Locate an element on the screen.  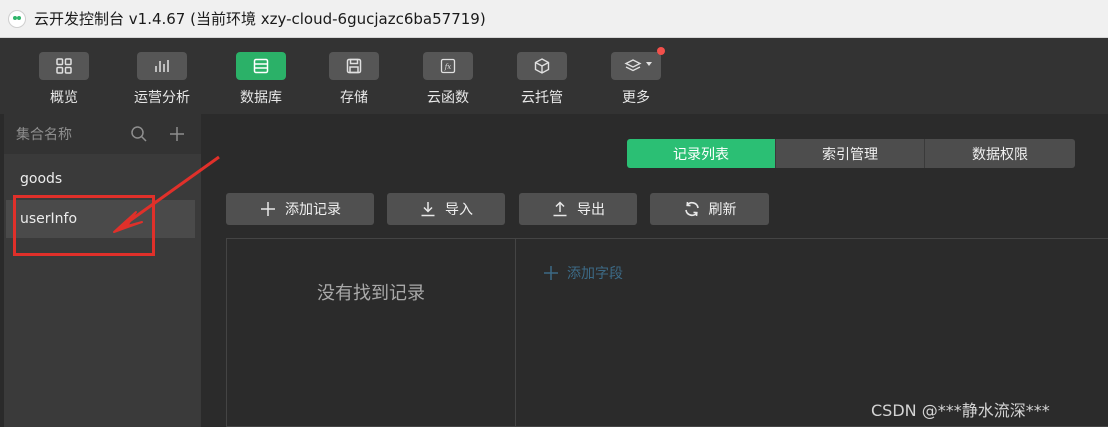
notification-dot is located at coordinates (661, 51).